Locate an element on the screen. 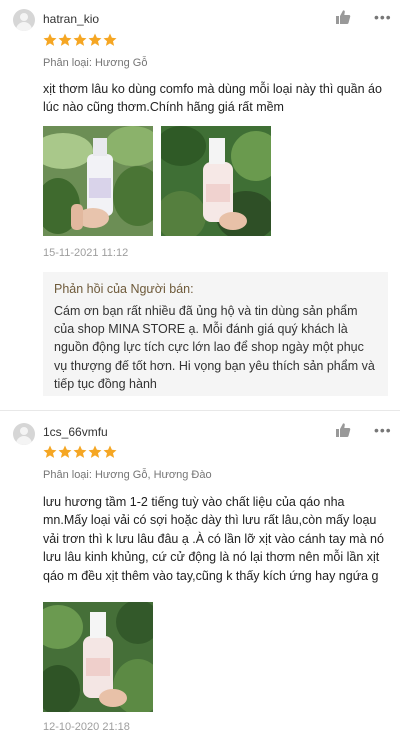 The height and width of the screenshot is (733, 400). review-timestamp: 12-10-2020 21:18 is located at coordinates (86, 727).